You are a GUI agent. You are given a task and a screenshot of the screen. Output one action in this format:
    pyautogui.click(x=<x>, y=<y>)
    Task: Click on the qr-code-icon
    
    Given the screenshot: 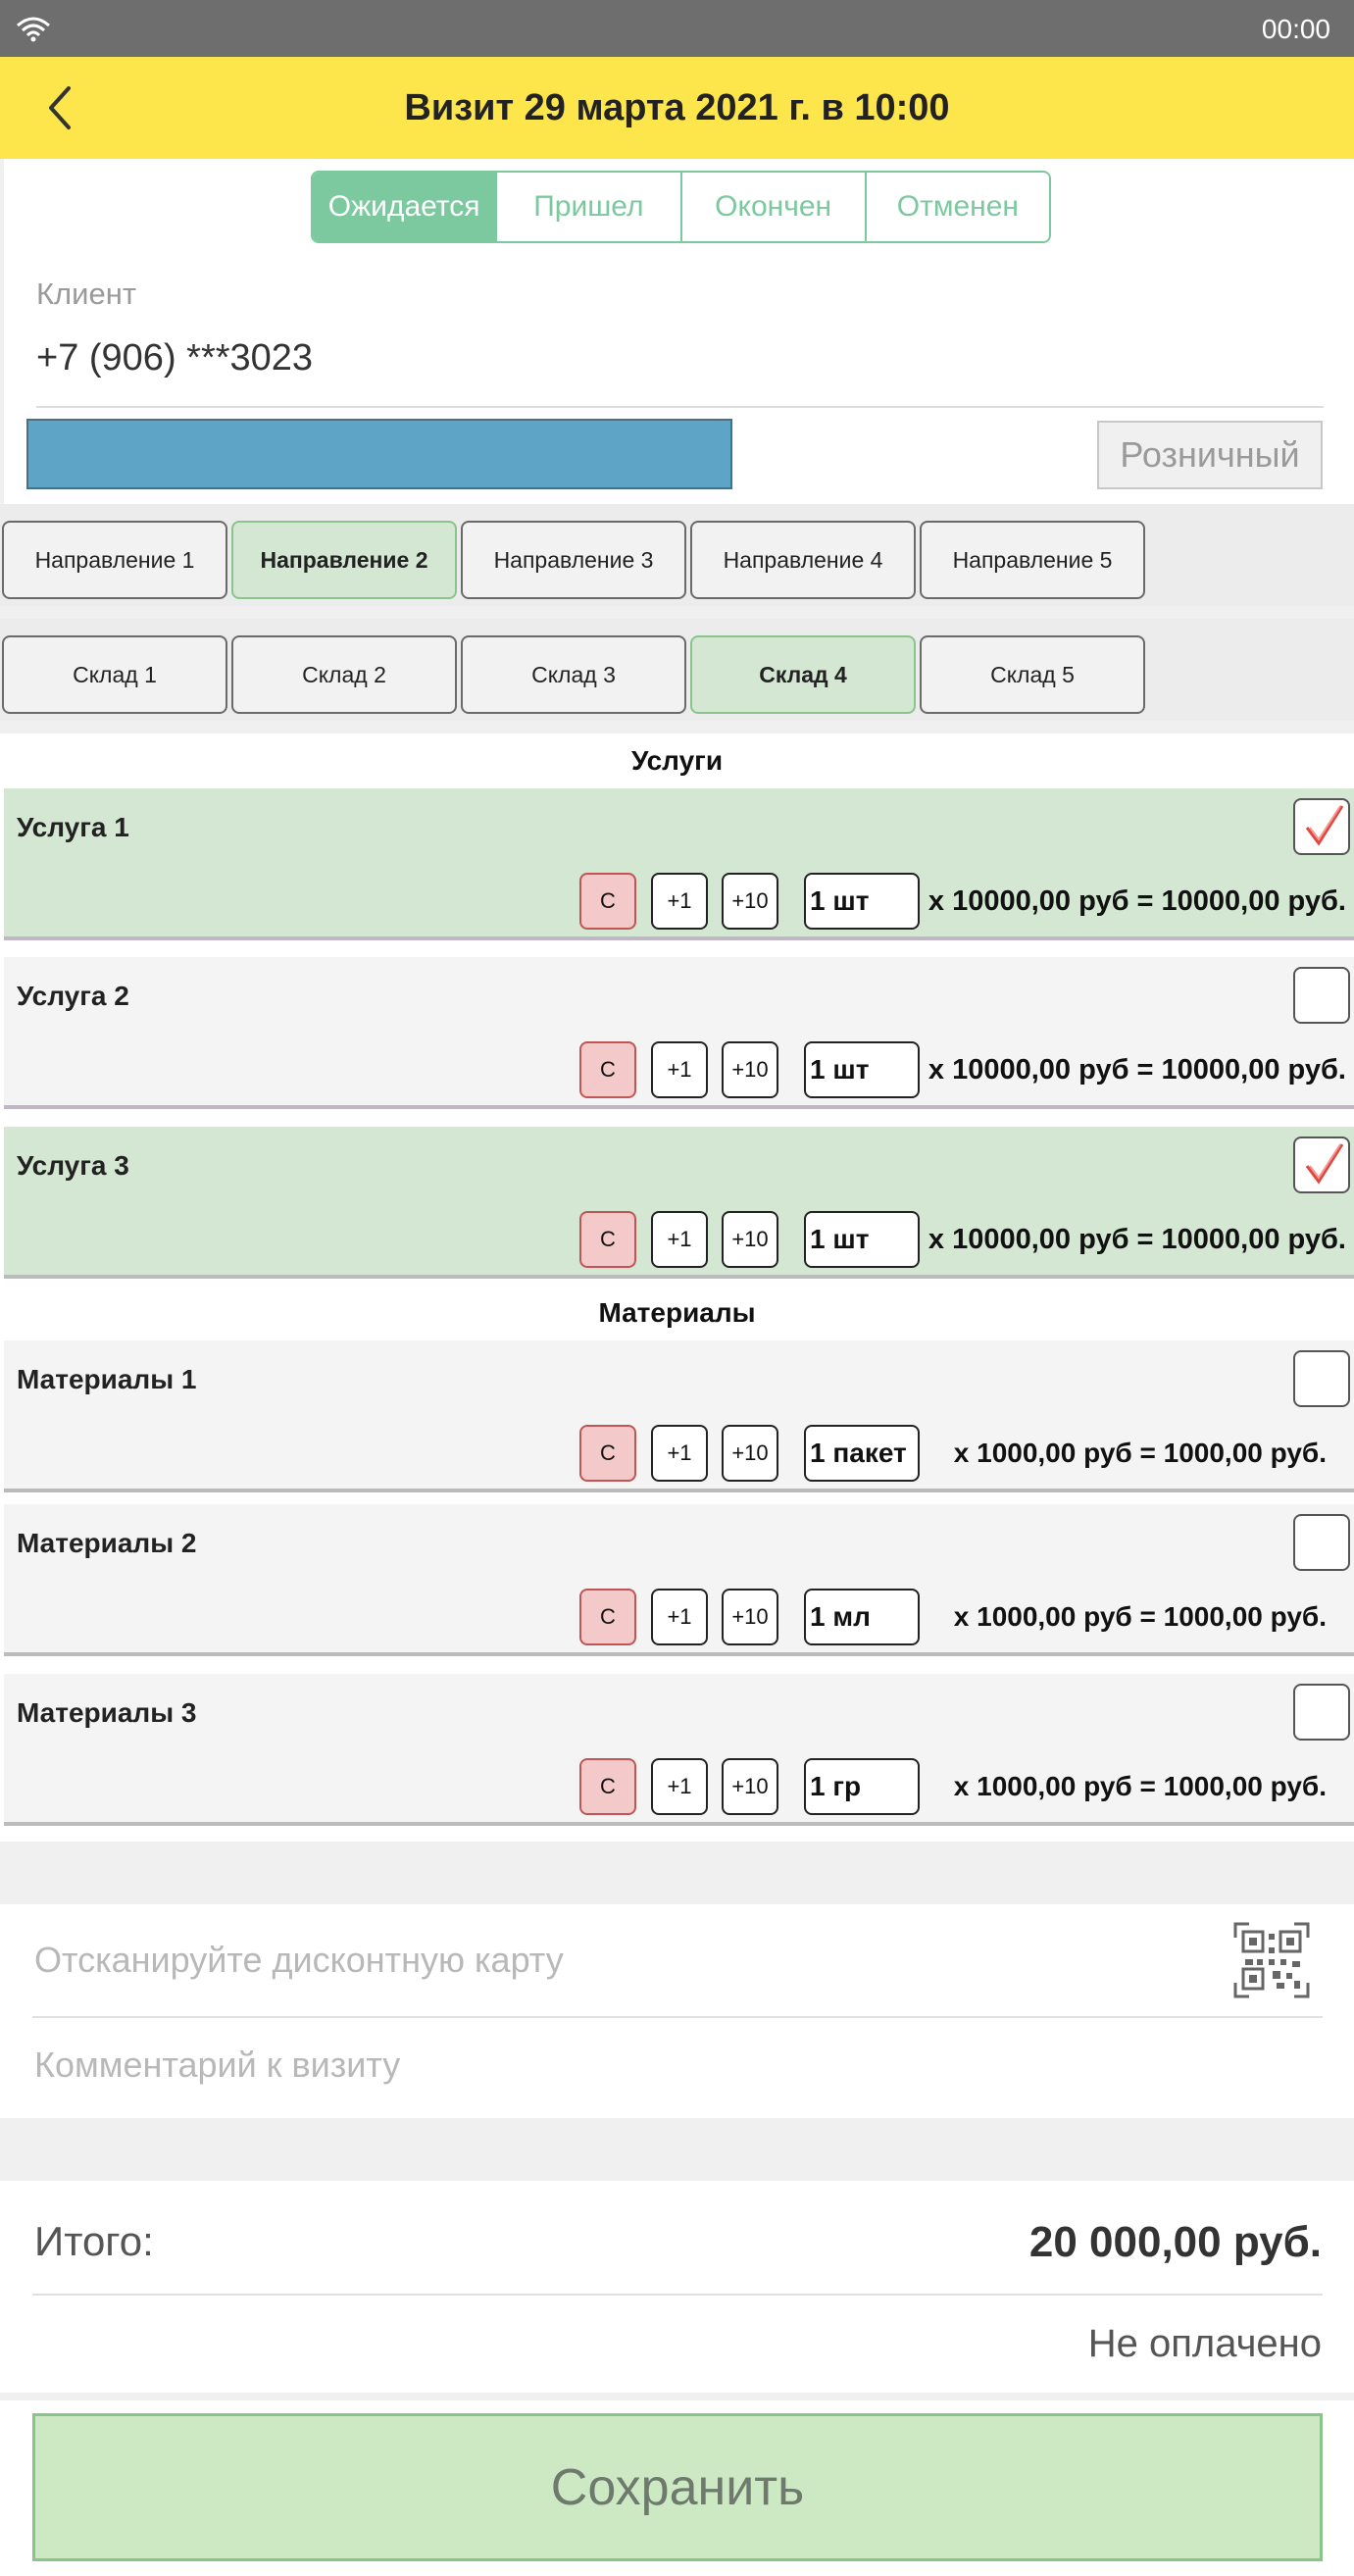 What is the action you would take?
    pyautogui.click(x=1271, y=1960)
    